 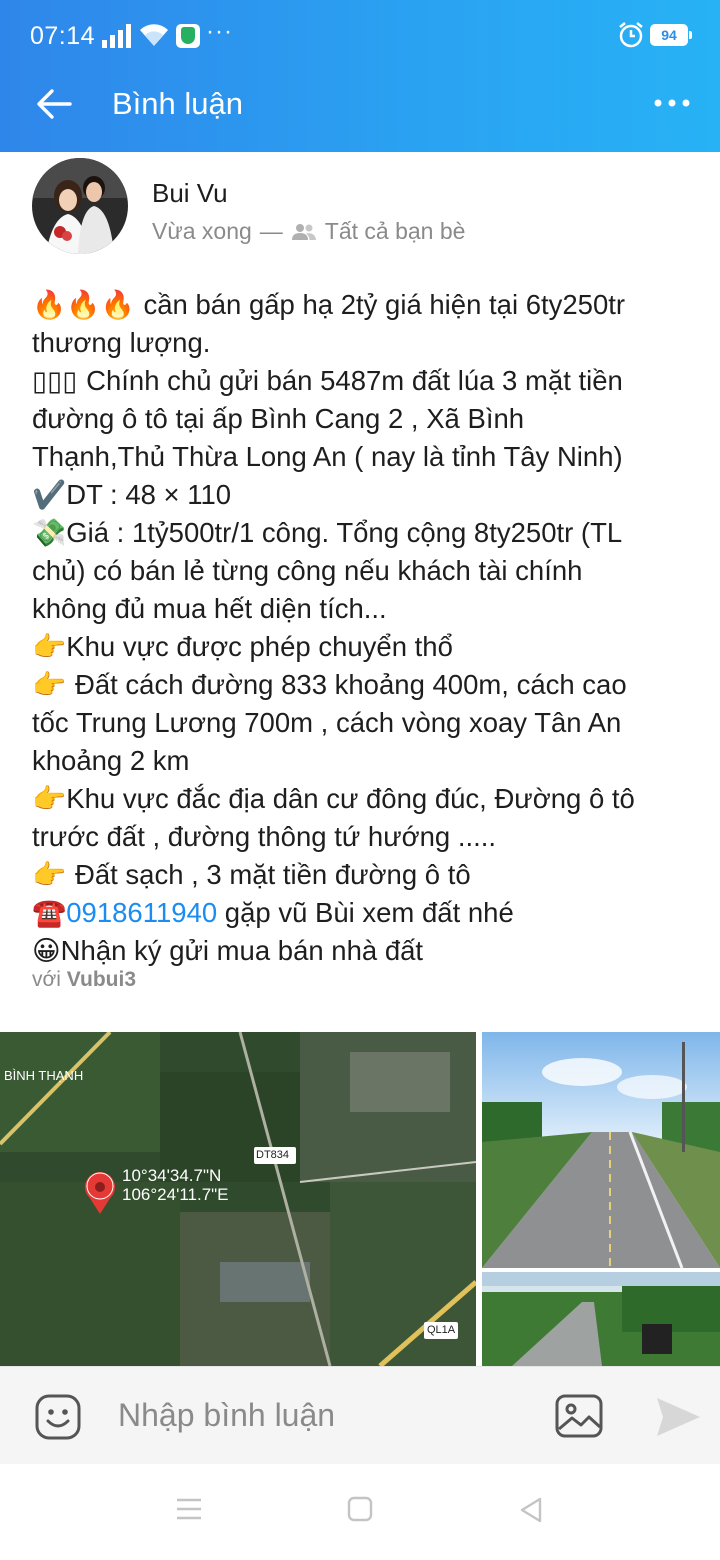 What do you see at coordinates (671, 35) in the screenshot?
I see `battery-indicator: 94` at bounding box center [671, 35].